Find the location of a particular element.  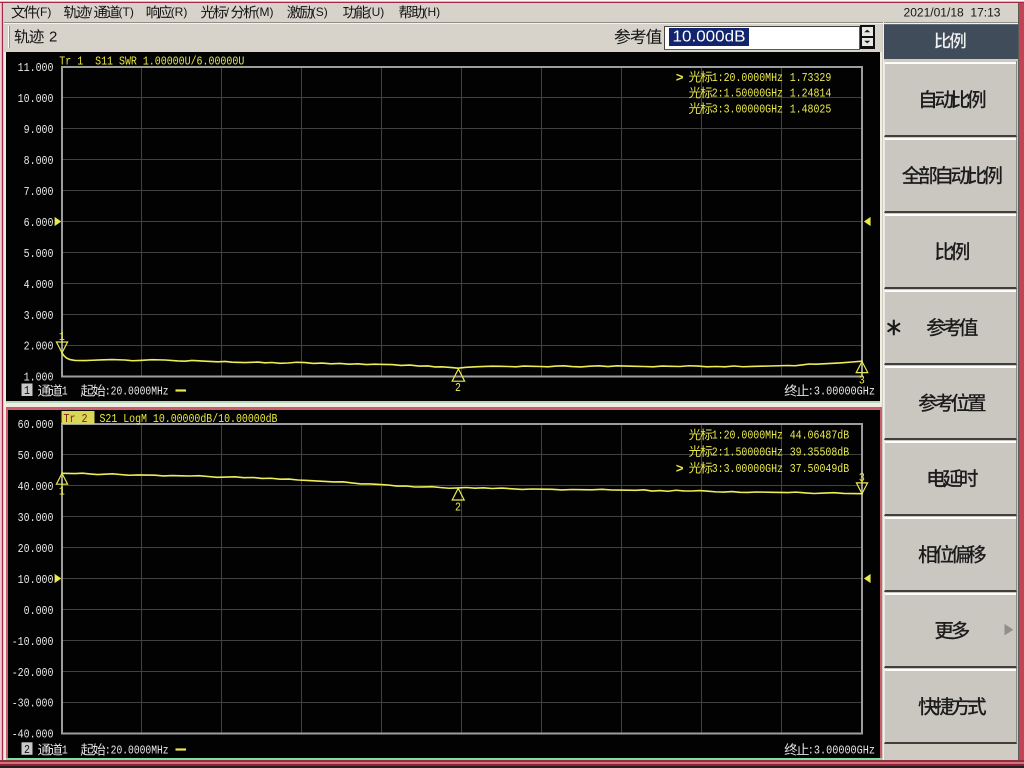

svg-text: -30.000 is located at coordinates (33, 704).